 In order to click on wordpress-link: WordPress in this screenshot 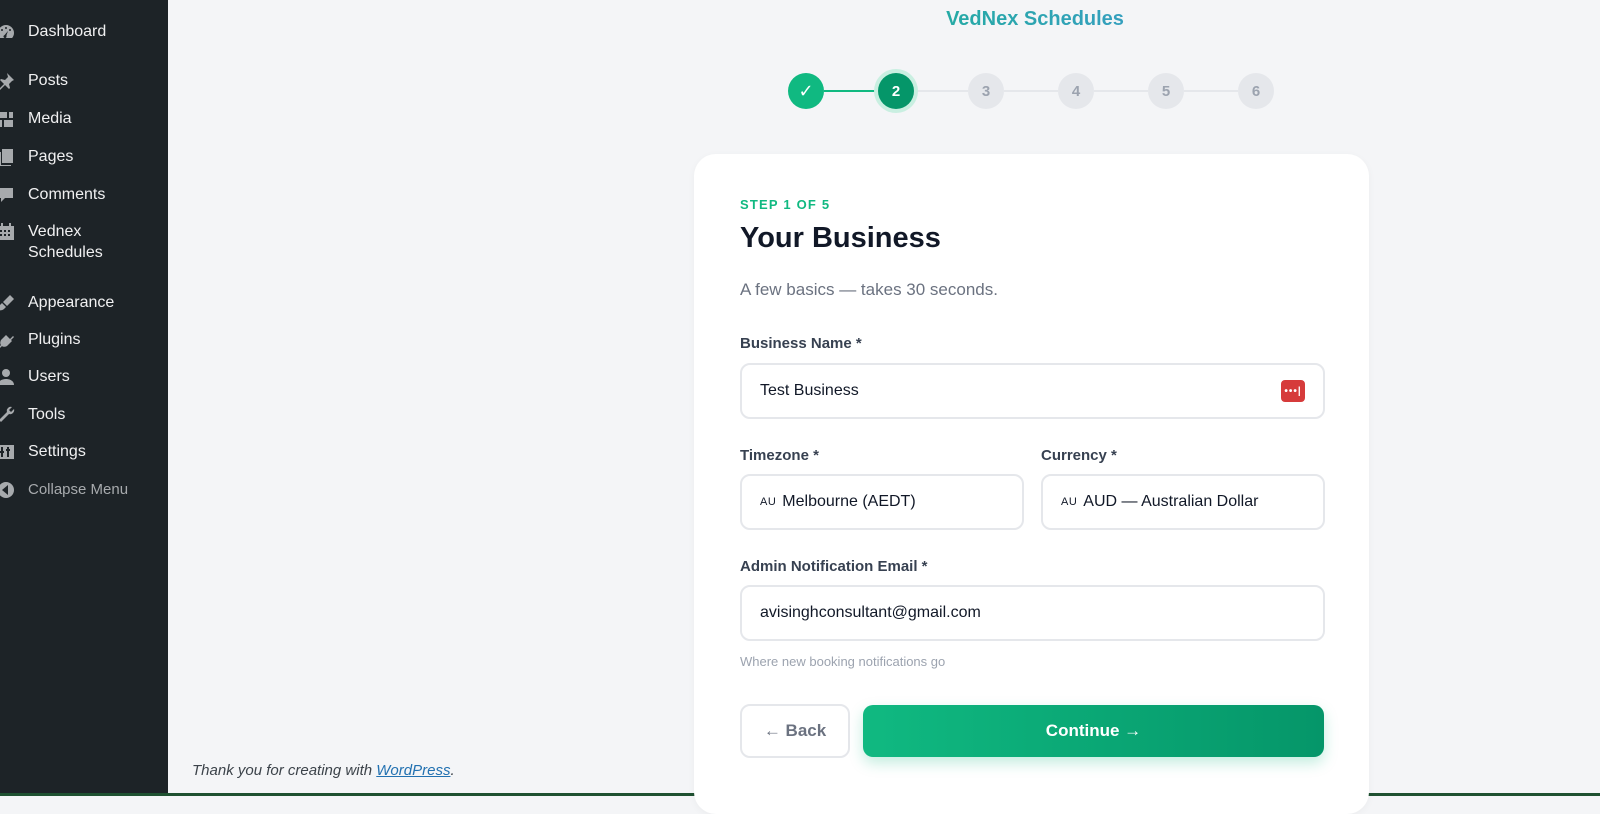, I will do `click(413, 770)`.